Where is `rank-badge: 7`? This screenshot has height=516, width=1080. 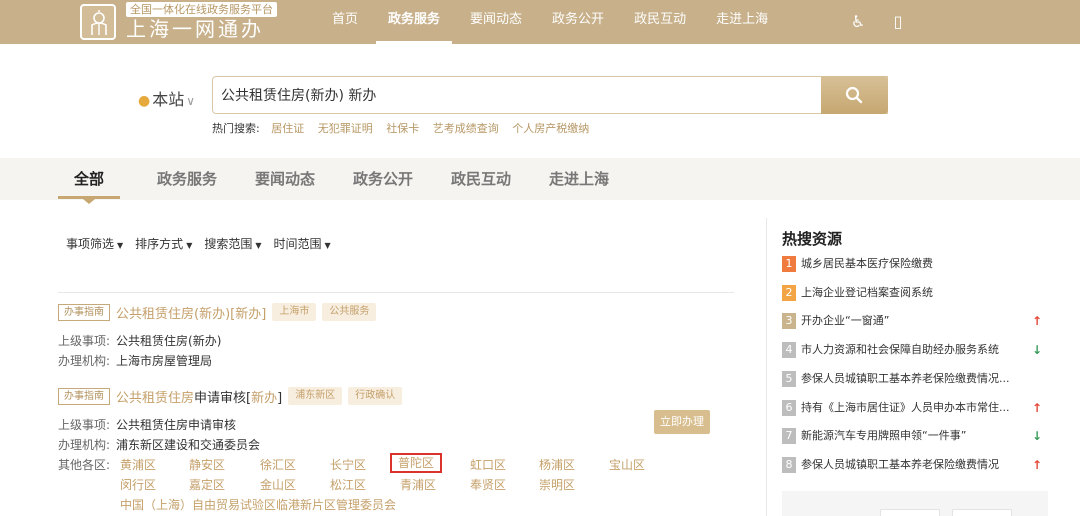 rank-badge: 7 is located at coordinates (789, 436).